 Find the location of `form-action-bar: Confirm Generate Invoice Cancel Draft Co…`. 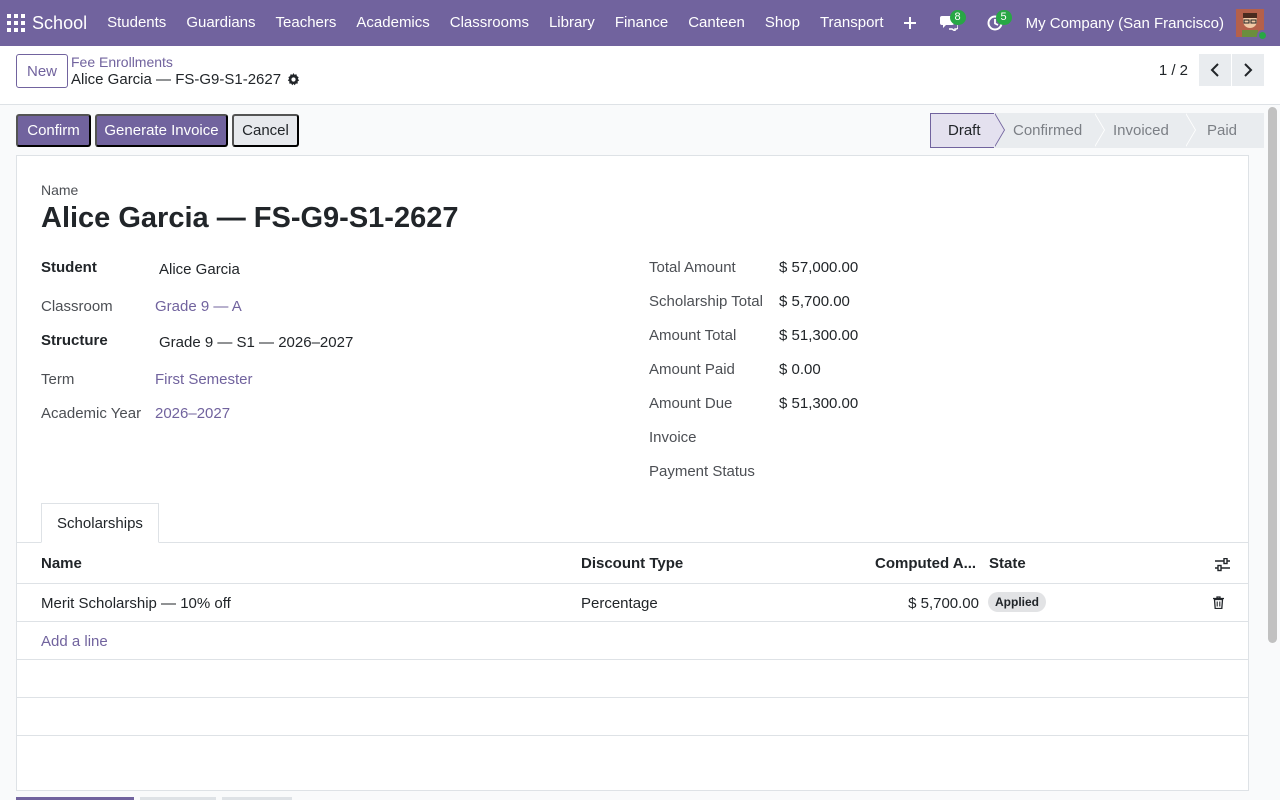

form-action-bar: Confirm Generate Invoice Cancel Draft Co… is located at coordinates (640, 130).